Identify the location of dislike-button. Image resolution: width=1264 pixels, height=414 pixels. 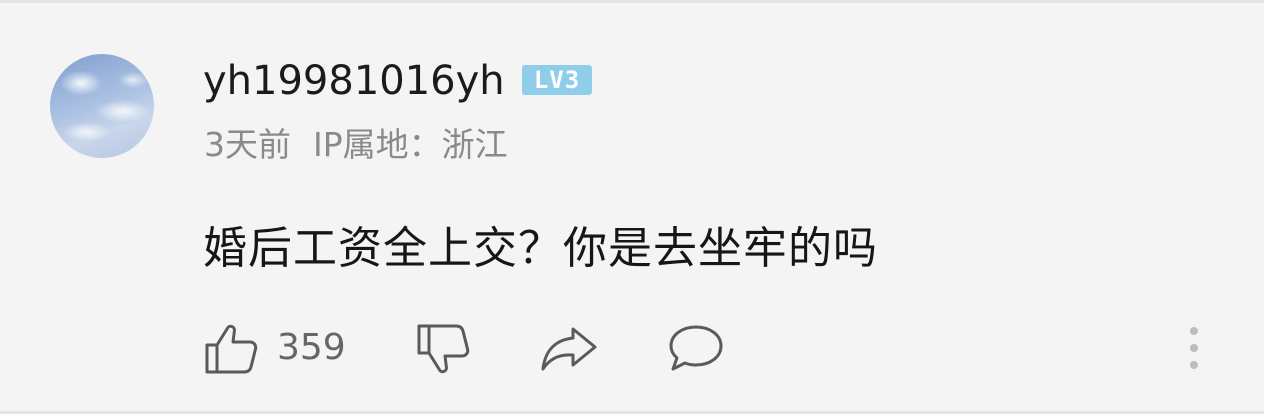
(443, 350).